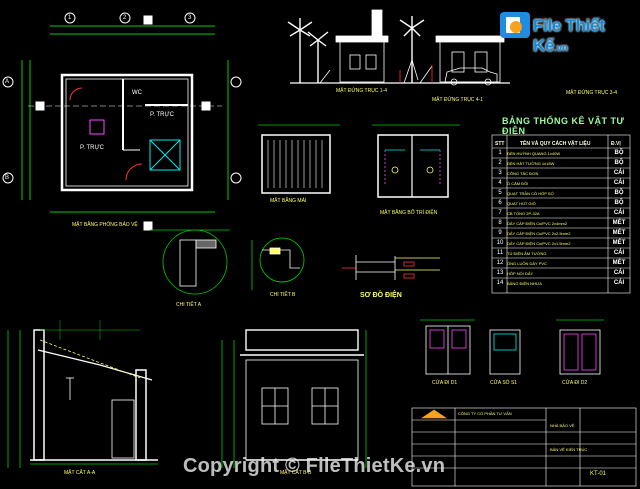 This screenshot has width=640, height=489. Describe the element at coordinates (283, 295) in the screenshot. I see `caption-detail-b: CHI TIẾT B` at that location.